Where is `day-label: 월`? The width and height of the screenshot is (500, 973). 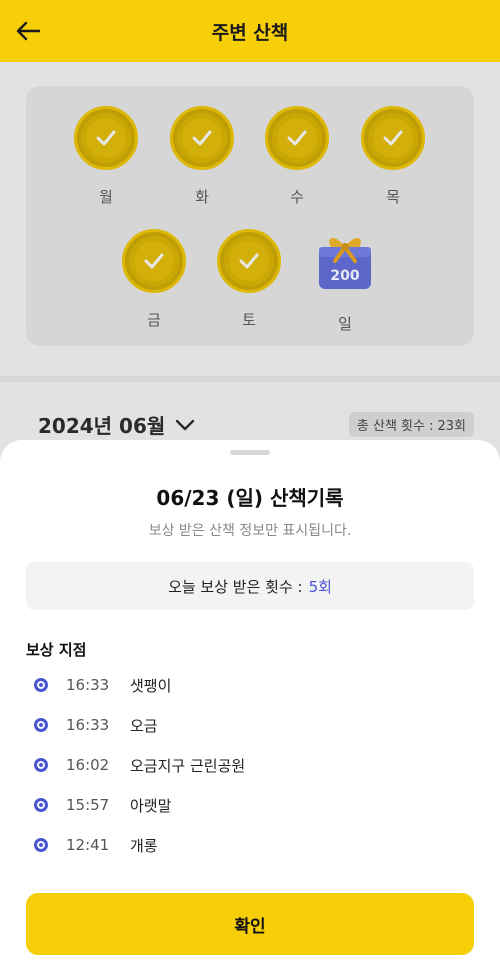
day-label: 월 is located at coordinates (106, 197).